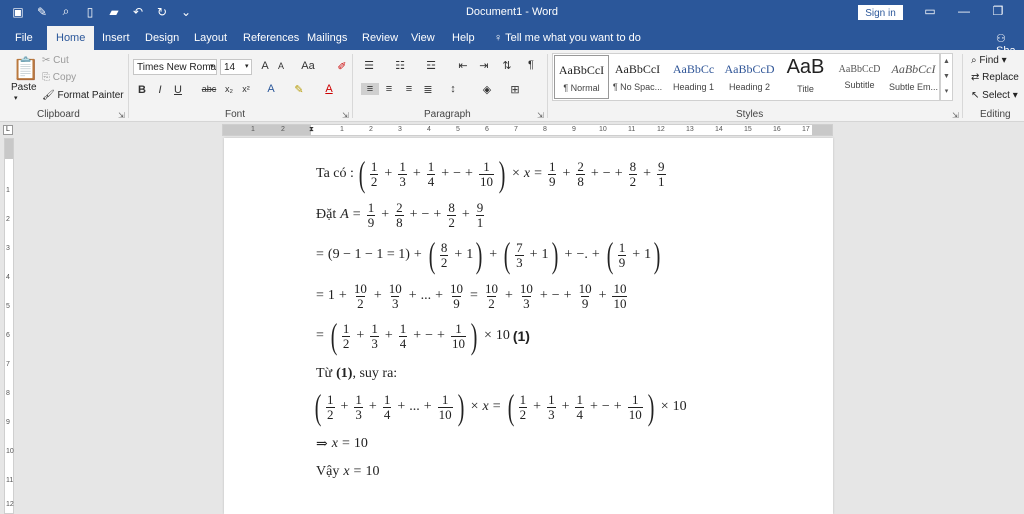 This screenshot has width=1024, height=514. I want to click on tab-view: View, so click(423, 38).